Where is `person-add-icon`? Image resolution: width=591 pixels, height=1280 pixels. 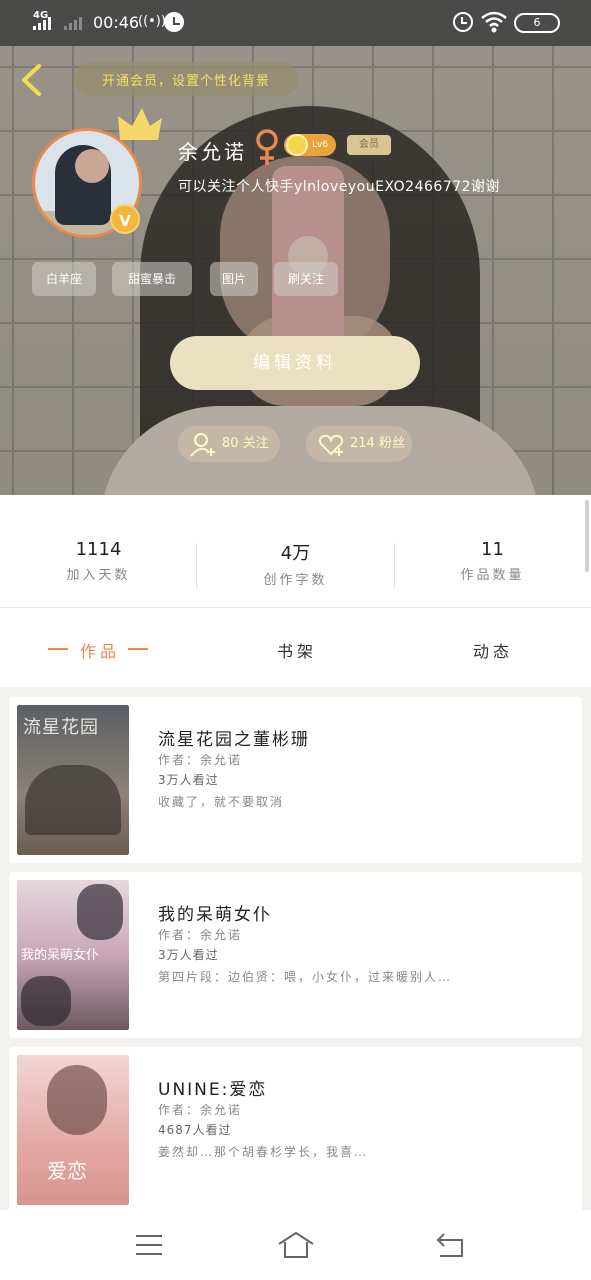 person-add-icon is located at coordinates (202, 445).